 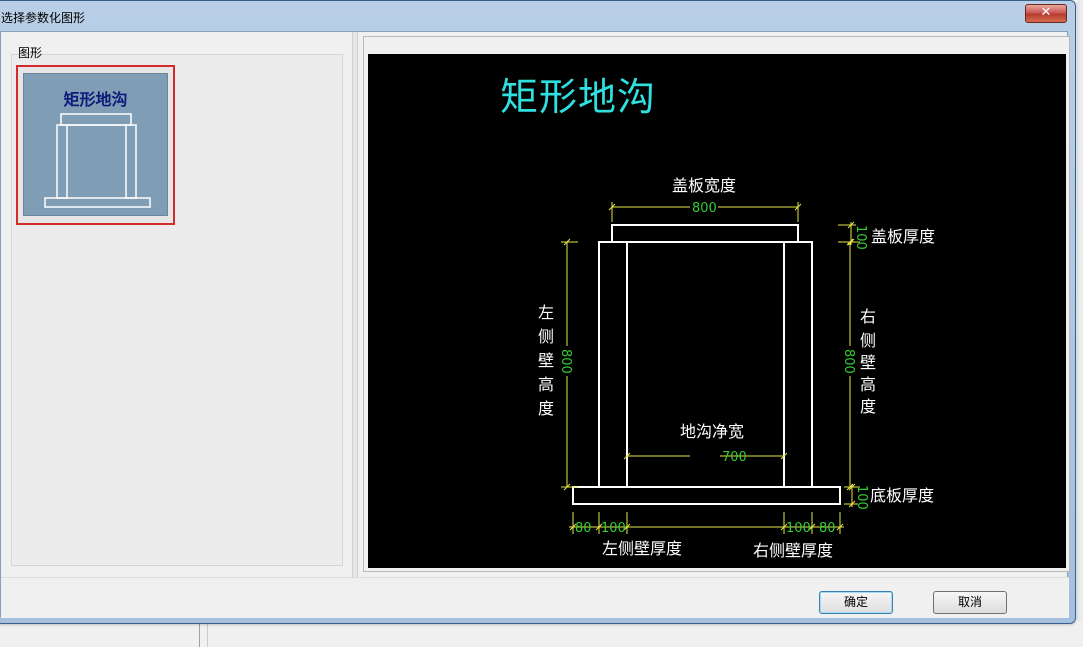 I want to click on background-desktop-bottom, so click(x=541, y=634).